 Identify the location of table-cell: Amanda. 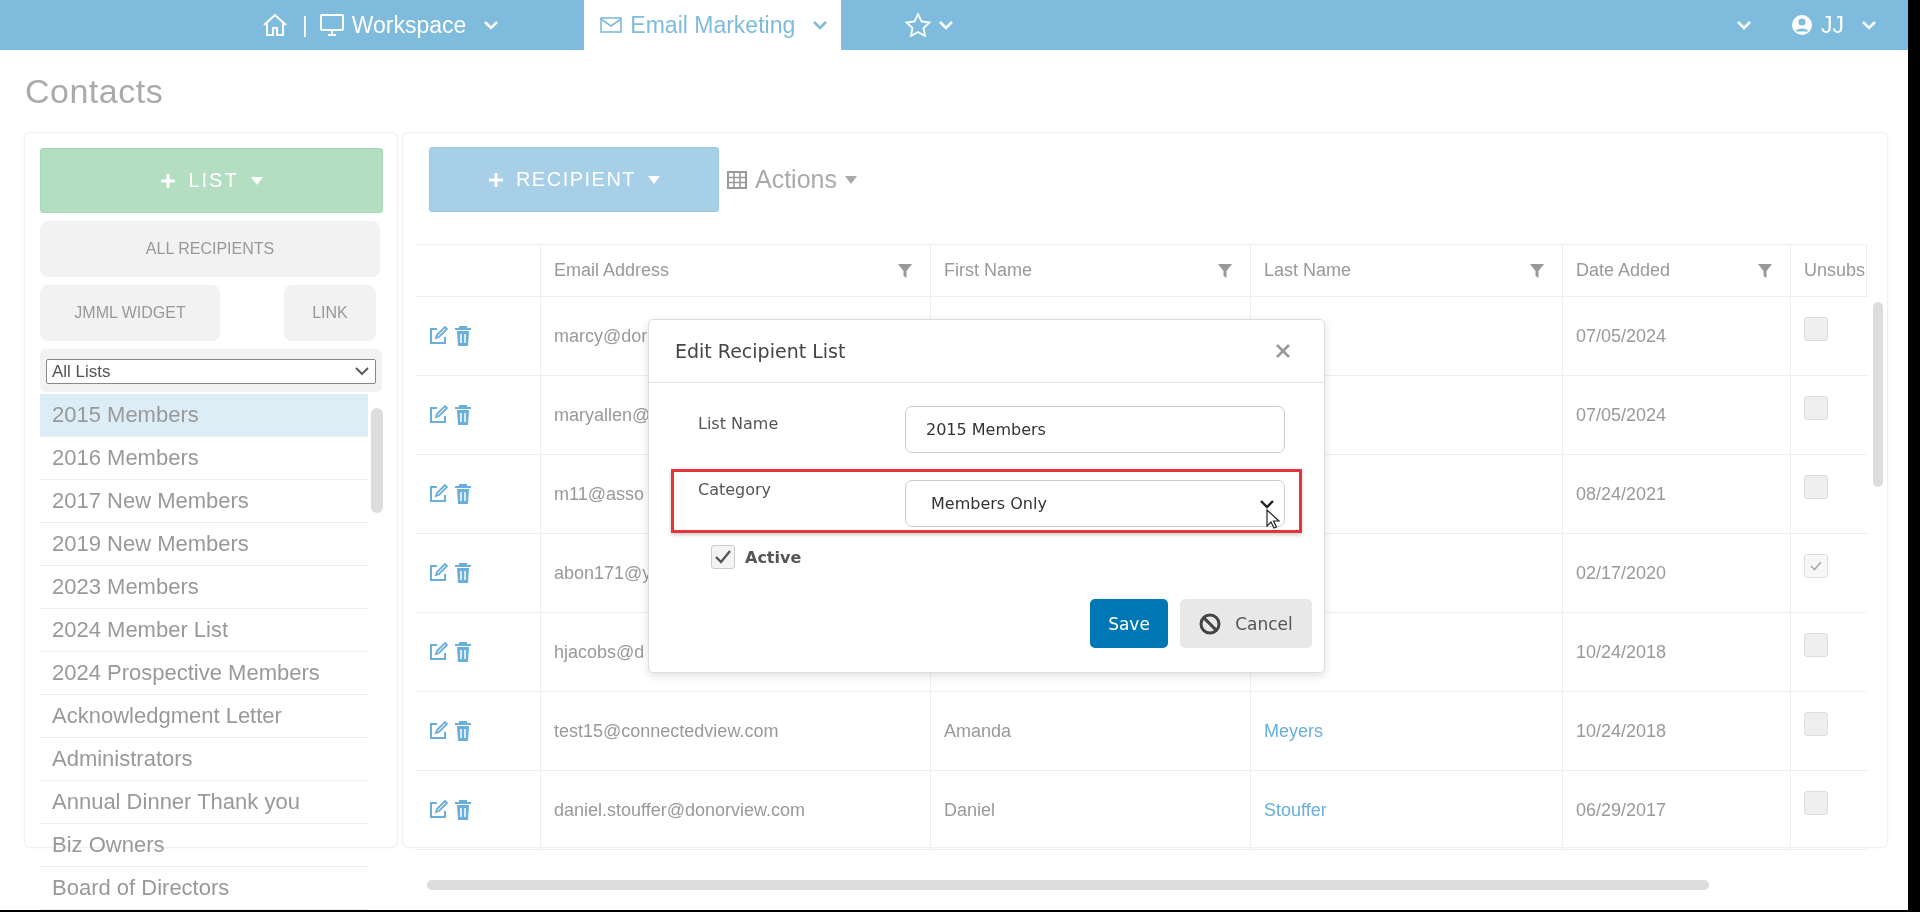
(1091, 731).